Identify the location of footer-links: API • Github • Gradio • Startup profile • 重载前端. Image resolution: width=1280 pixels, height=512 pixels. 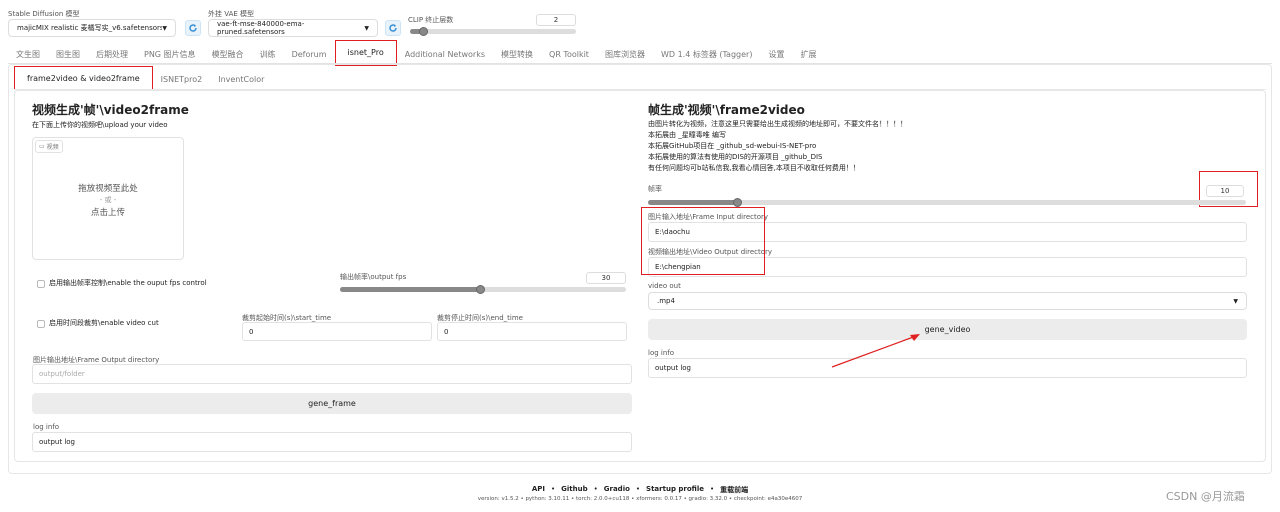
(640, 490).